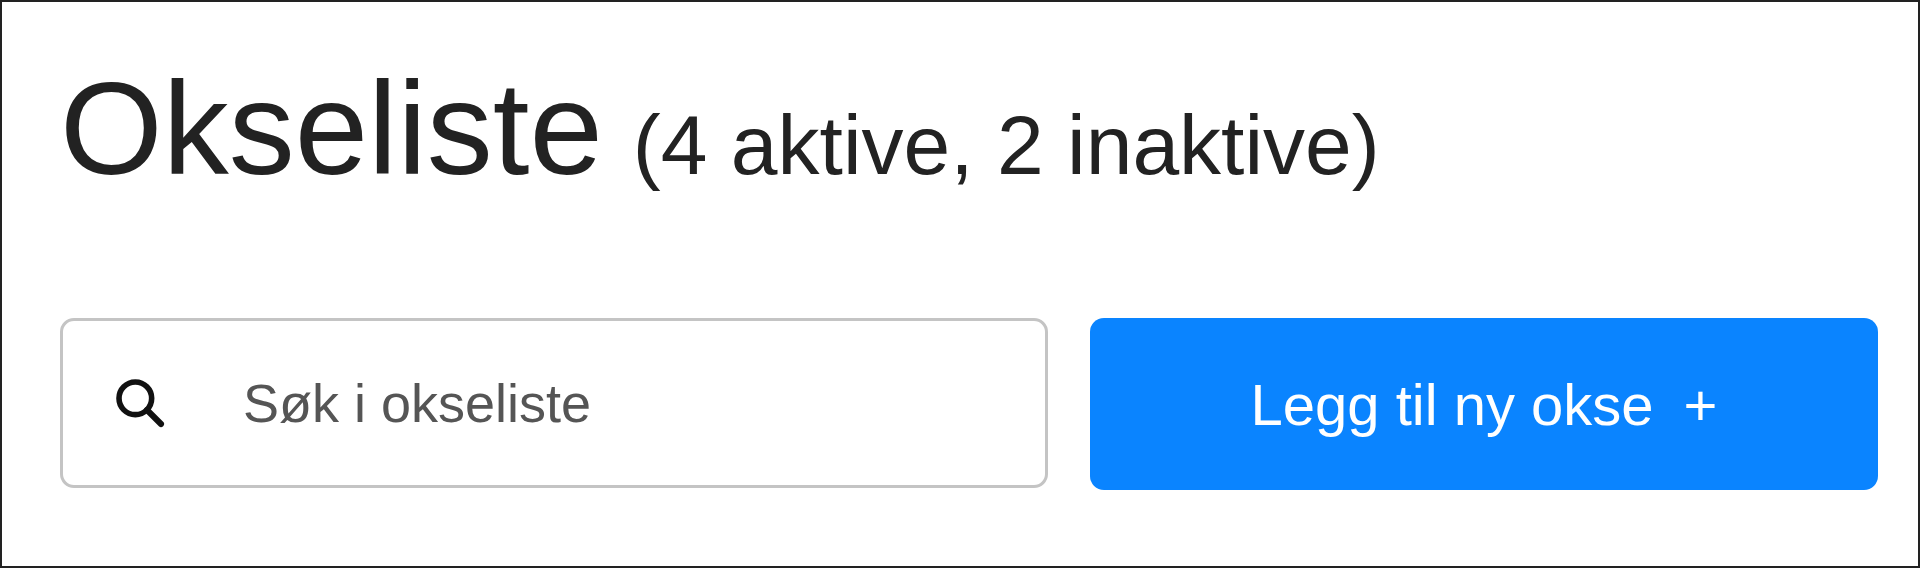 This screenshot has width=1920, height=568. I want to click on count-summary: (4 aktive, 2 inaktive), so click(1006, 145).